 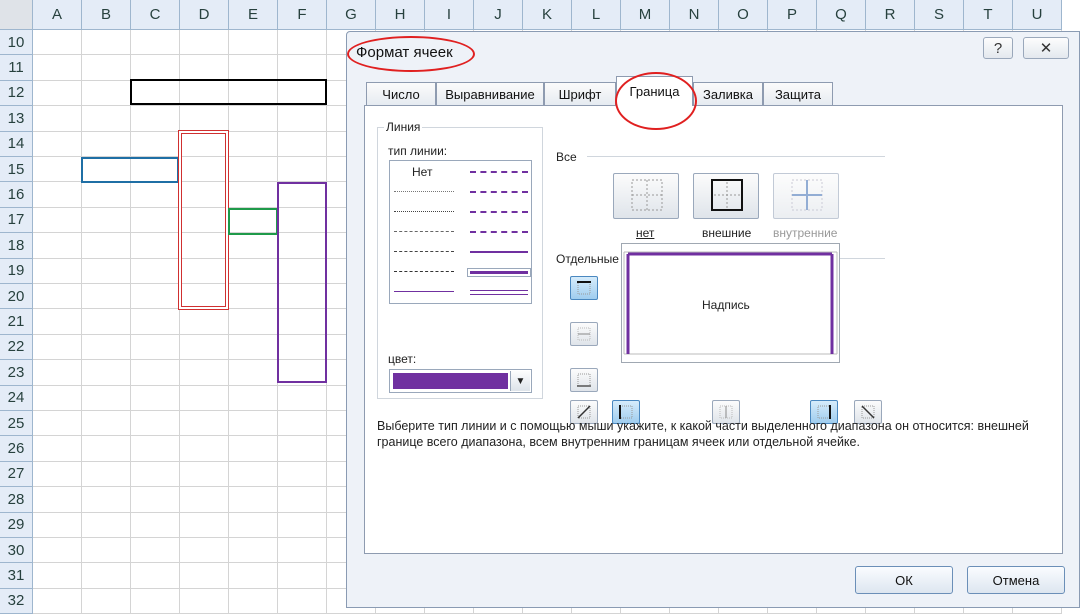 What do you see at coordinates (351, 15) in the screenshot?
I see `column-header-g: G` at bounding box center [351, 15].